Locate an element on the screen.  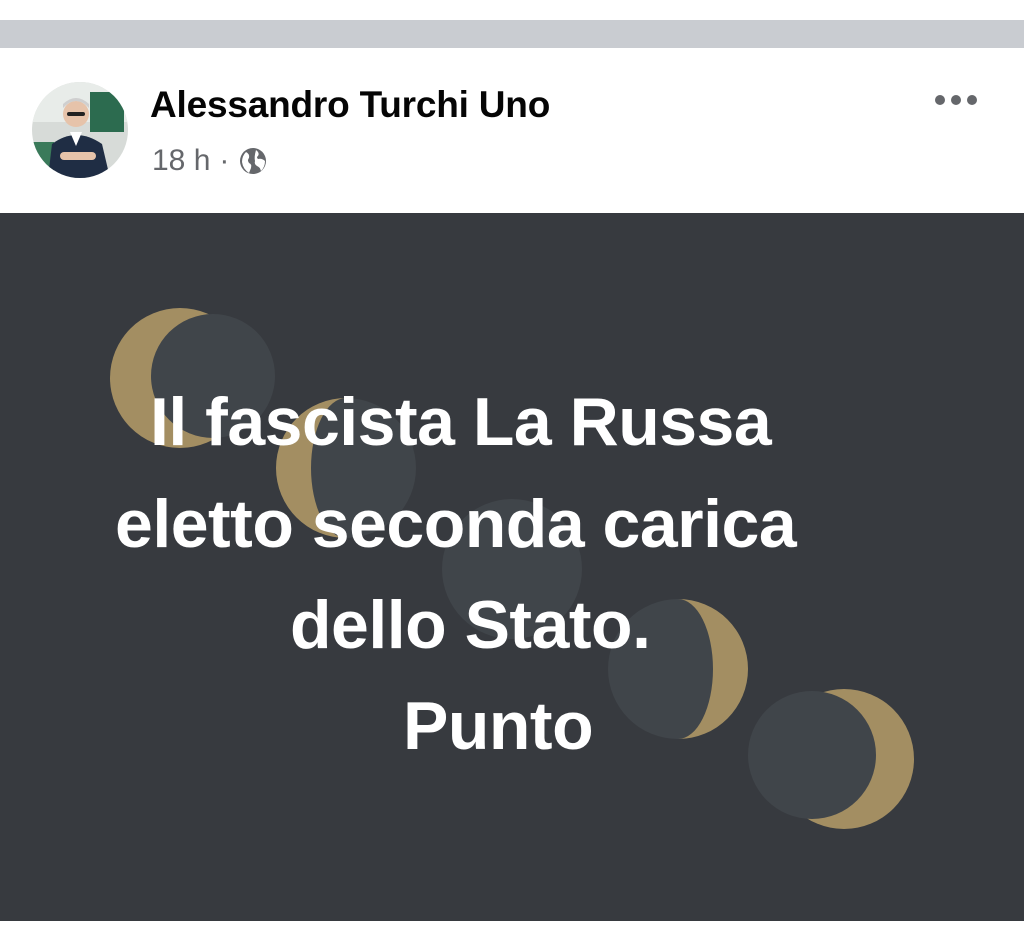
more-options-button is located at coordinates (956, 100).